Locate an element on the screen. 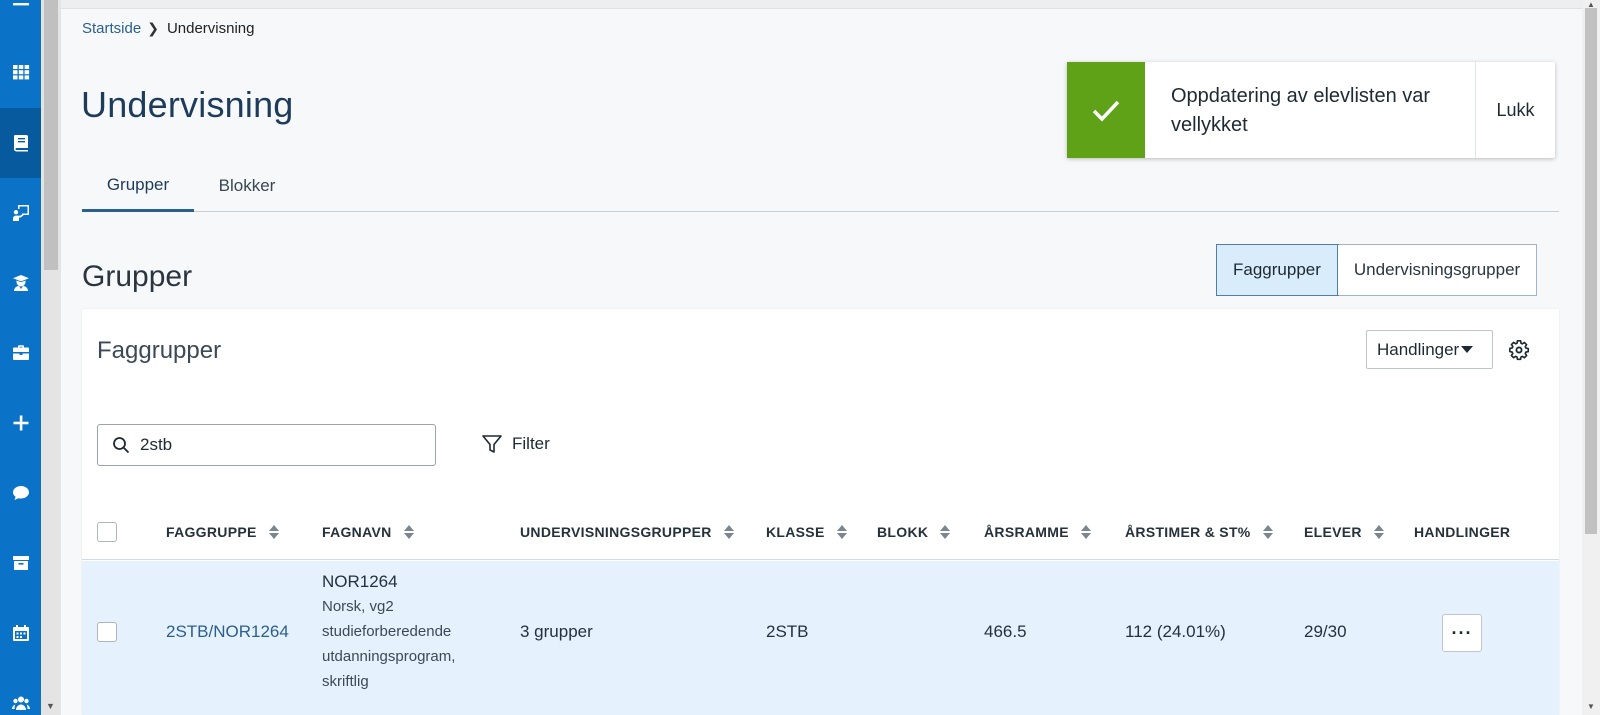 The width and height of the screenshot is (1600, 715). nav-undervisning is located at coordinates (20, 143).